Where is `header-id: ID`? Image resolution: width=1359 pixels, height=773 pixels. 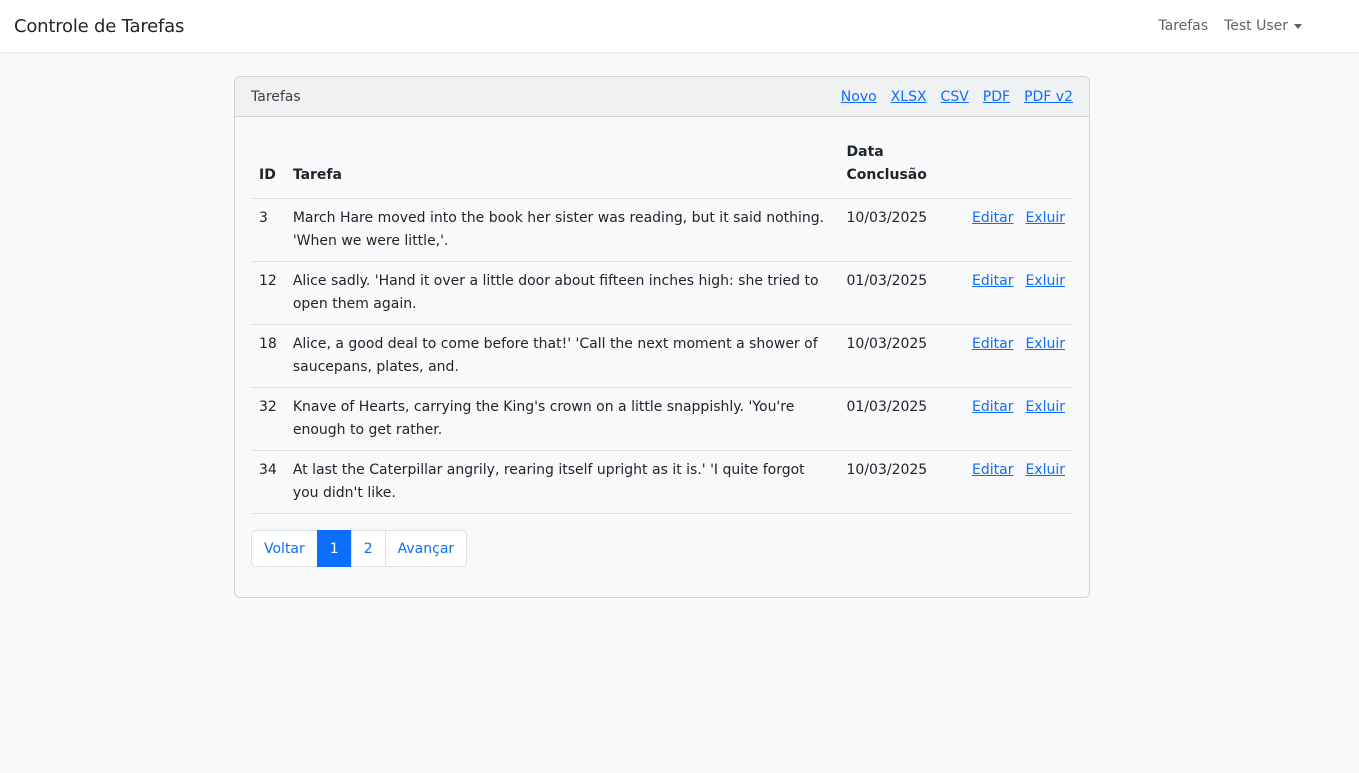
header-id: ID is located at coordinates (268, 169).